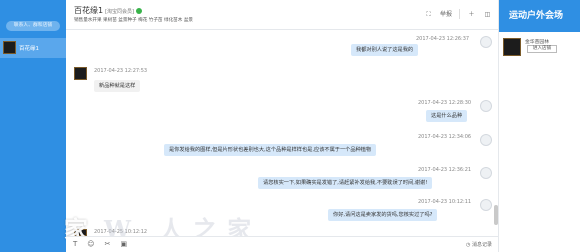 The height and width of the screenshot is (252, 580). I want to click on promo-banner: 运动户外会场, so click(539, 16).